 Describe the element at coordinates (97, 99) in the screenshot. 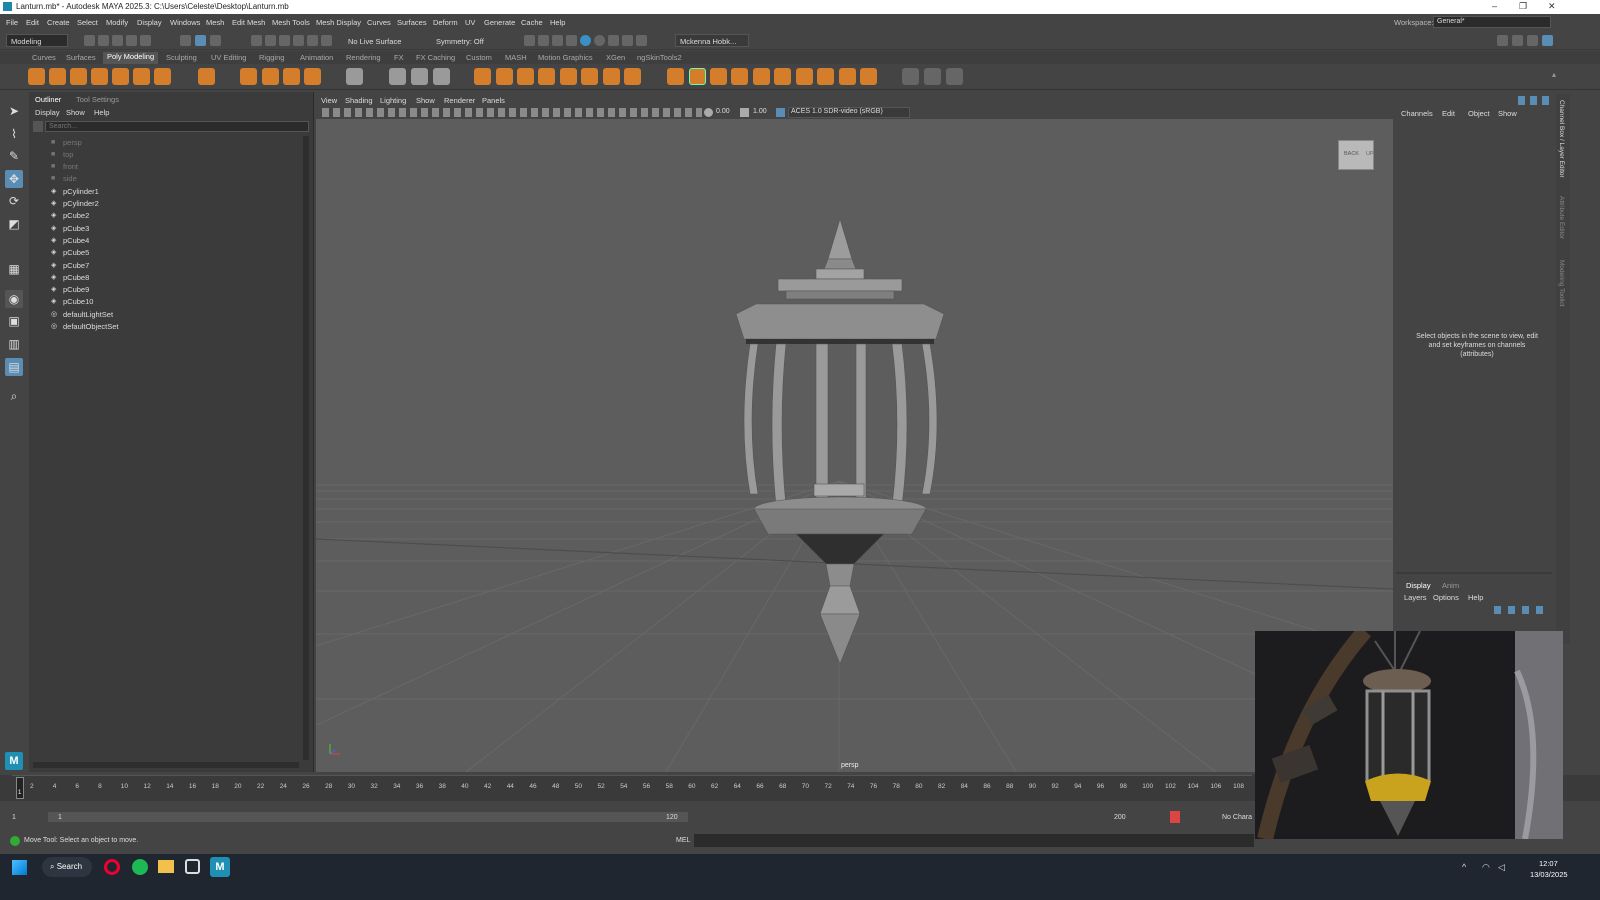

I see `tab-tool-settings: Tool Settings` at that location.